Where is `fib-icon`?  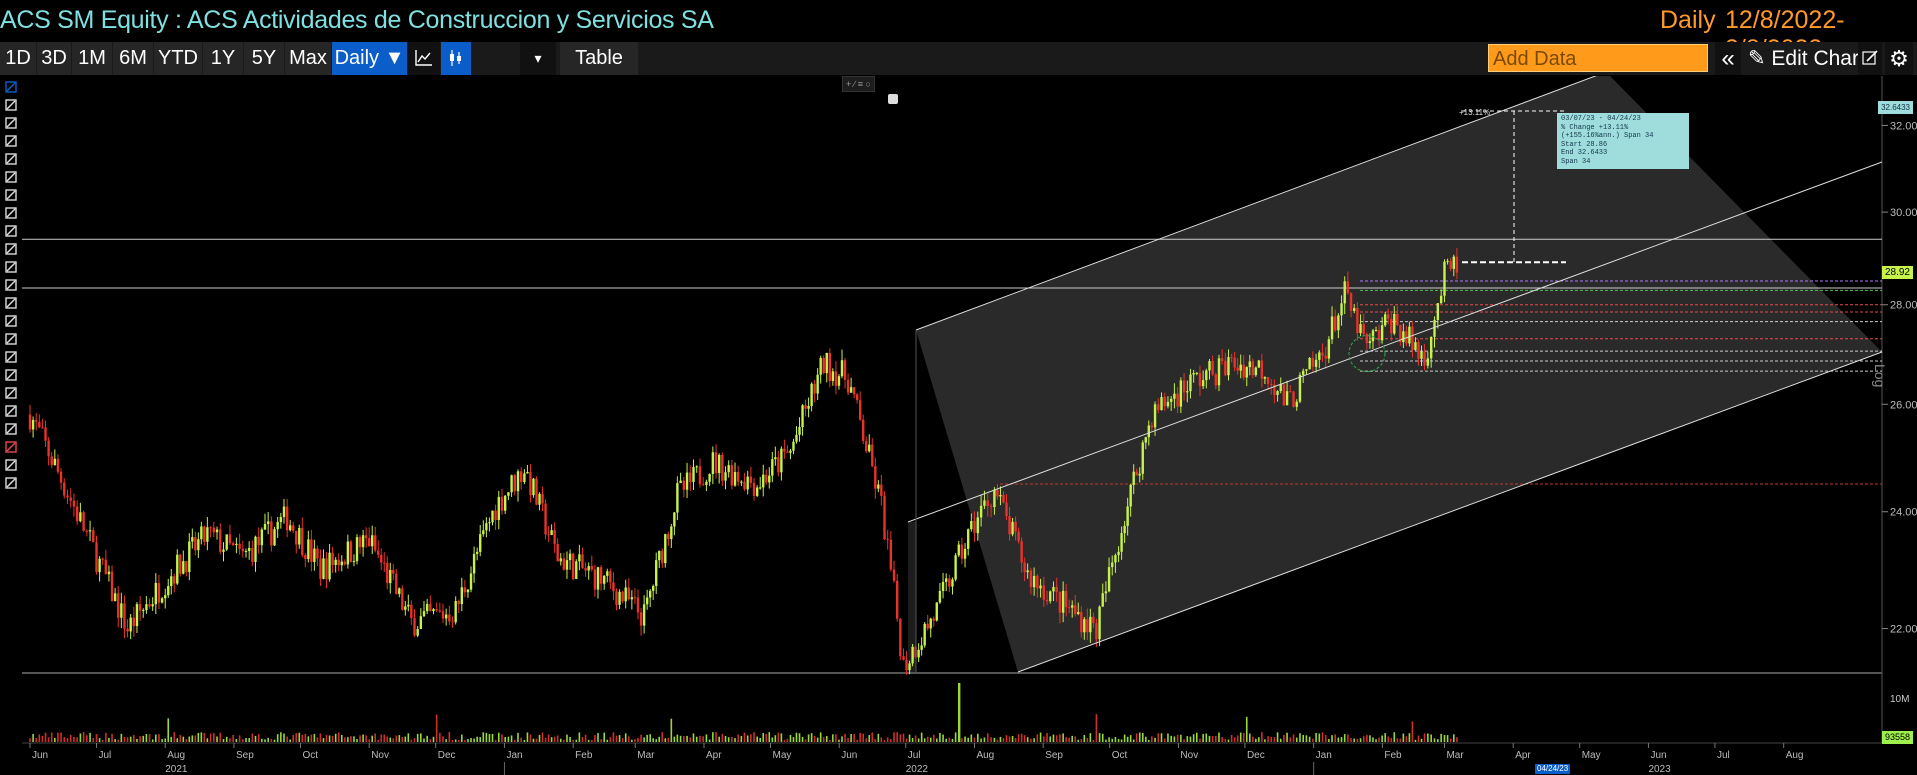
fib-icon is located at coordinates (11, 159).